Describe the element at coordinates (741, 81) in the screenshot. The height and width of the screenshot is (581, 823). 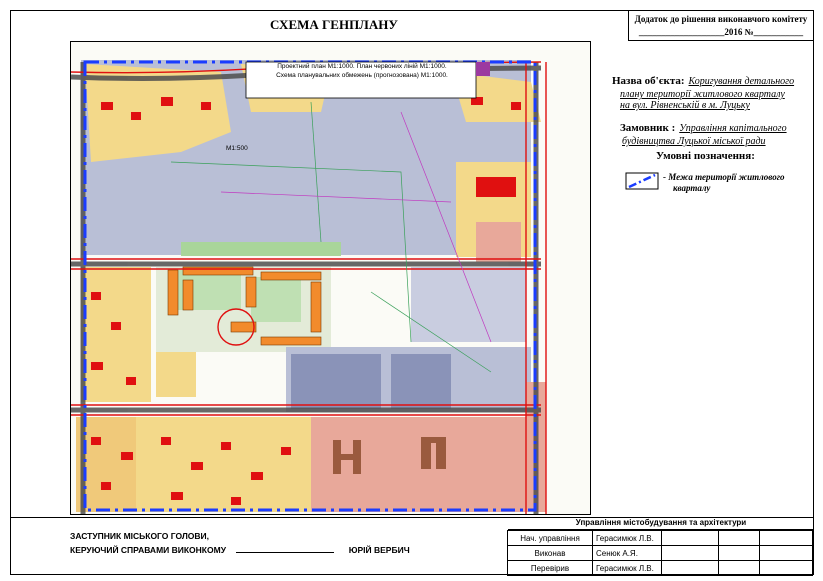
I see `object-value-line-1: Коригування детального` at that location.